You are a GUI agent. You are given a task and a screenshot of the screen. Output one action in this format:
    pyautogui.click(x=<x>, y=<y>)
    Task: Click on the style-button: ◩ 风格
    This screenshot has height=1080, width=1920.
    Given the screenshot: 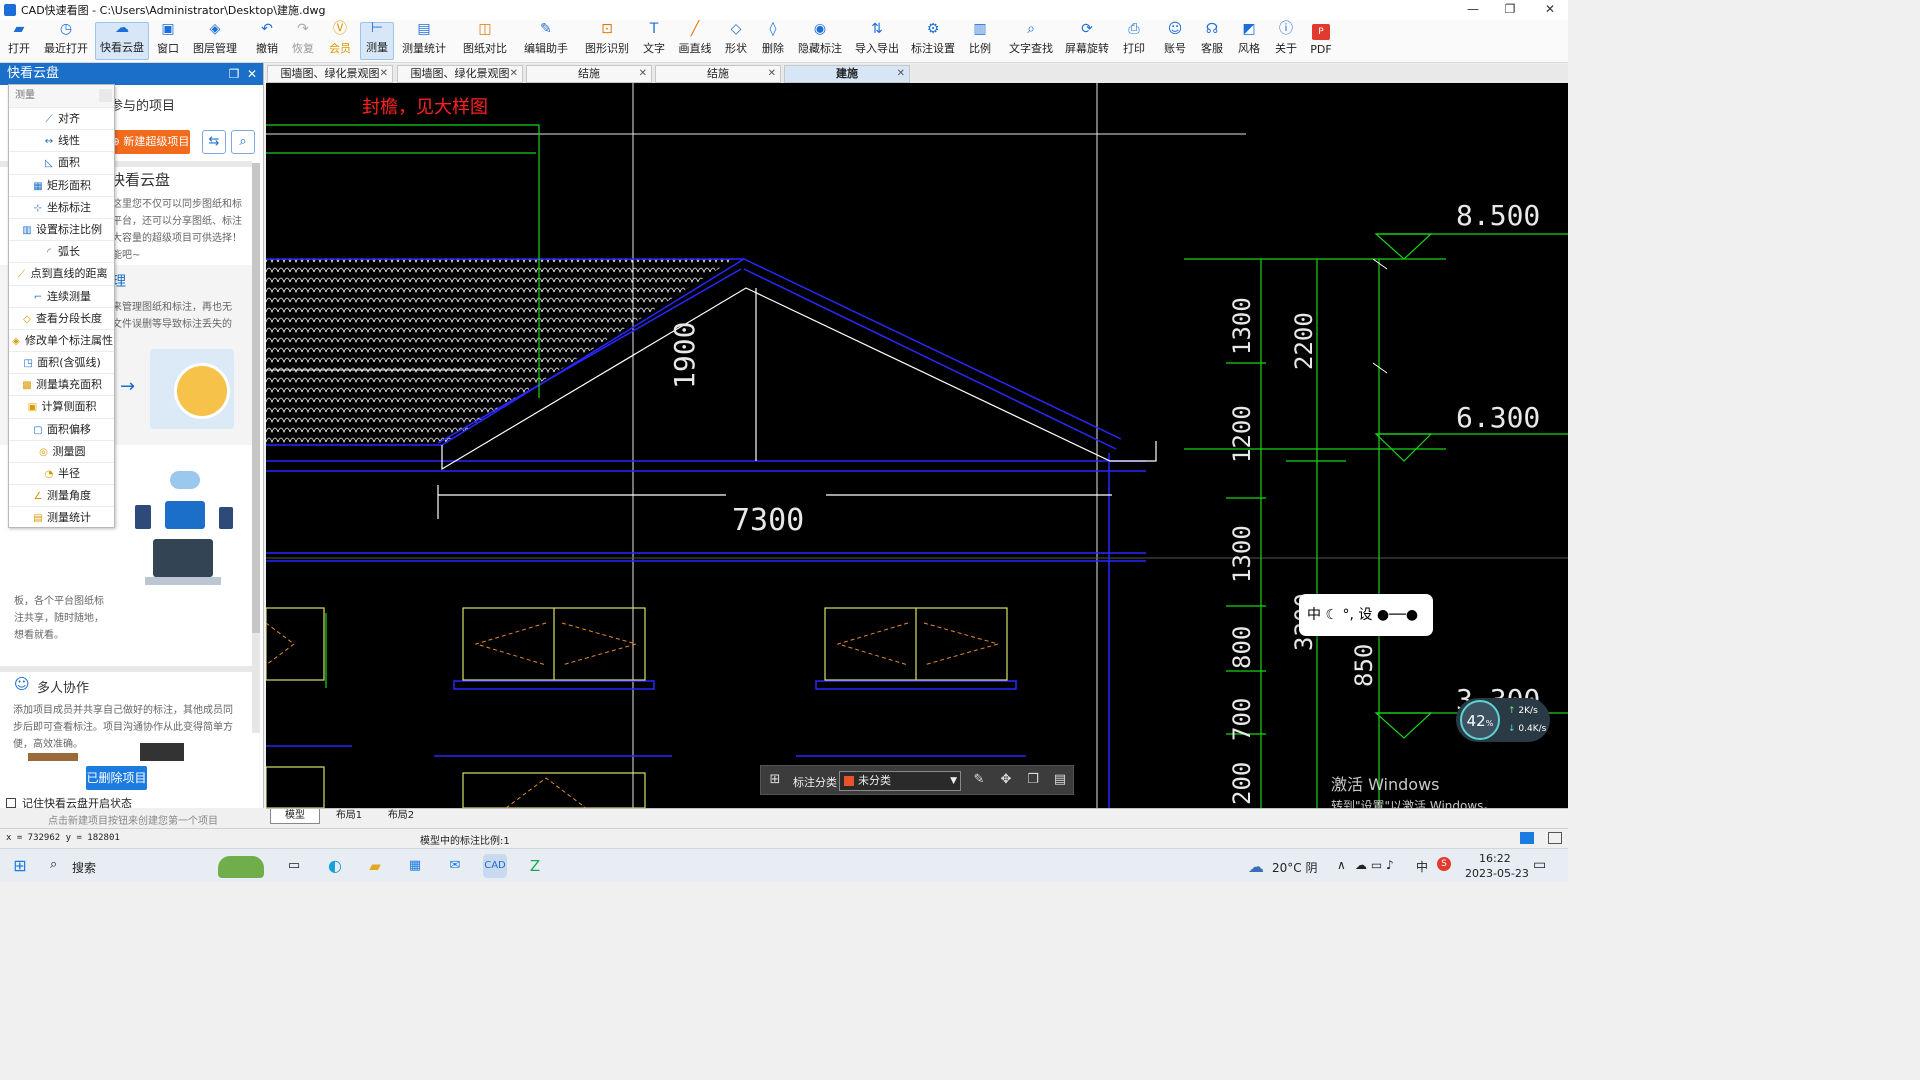 What is the action you would take?
    pyautogui.click(x=1249, y=40)
    